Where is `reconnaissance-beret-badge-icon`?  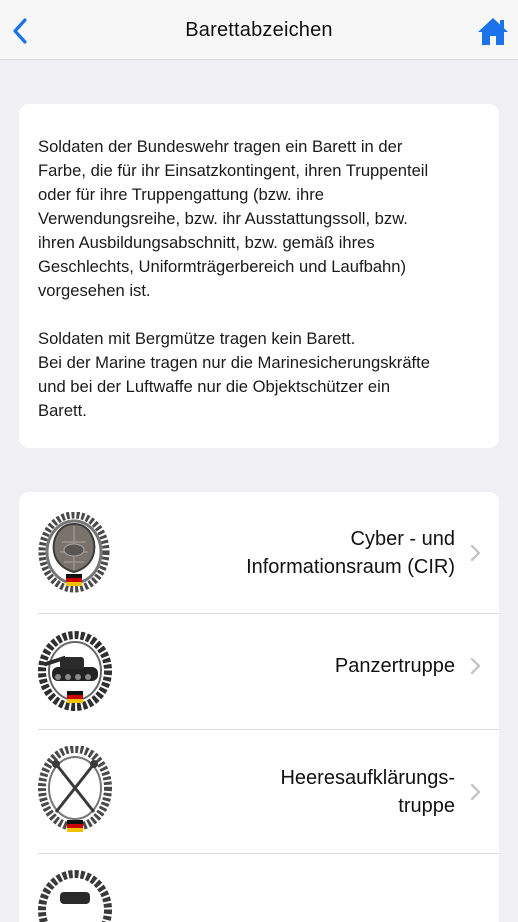
reconnaissance-beret-badge-icon is located at coordinates (75, 789).